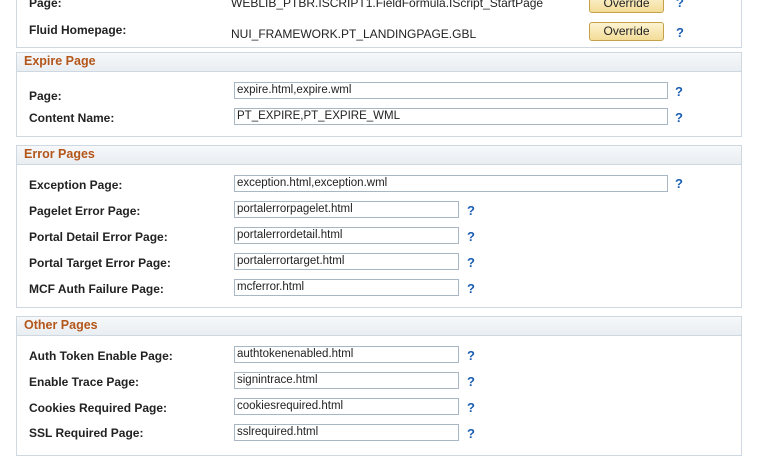 Image resolution: width=758 pixels, height=456 pixels. What do you see at coordinates (471, 262) in the screenshot?
I see `portal-target-error-page-help-icon: ?` at bounding box center [471, 262].